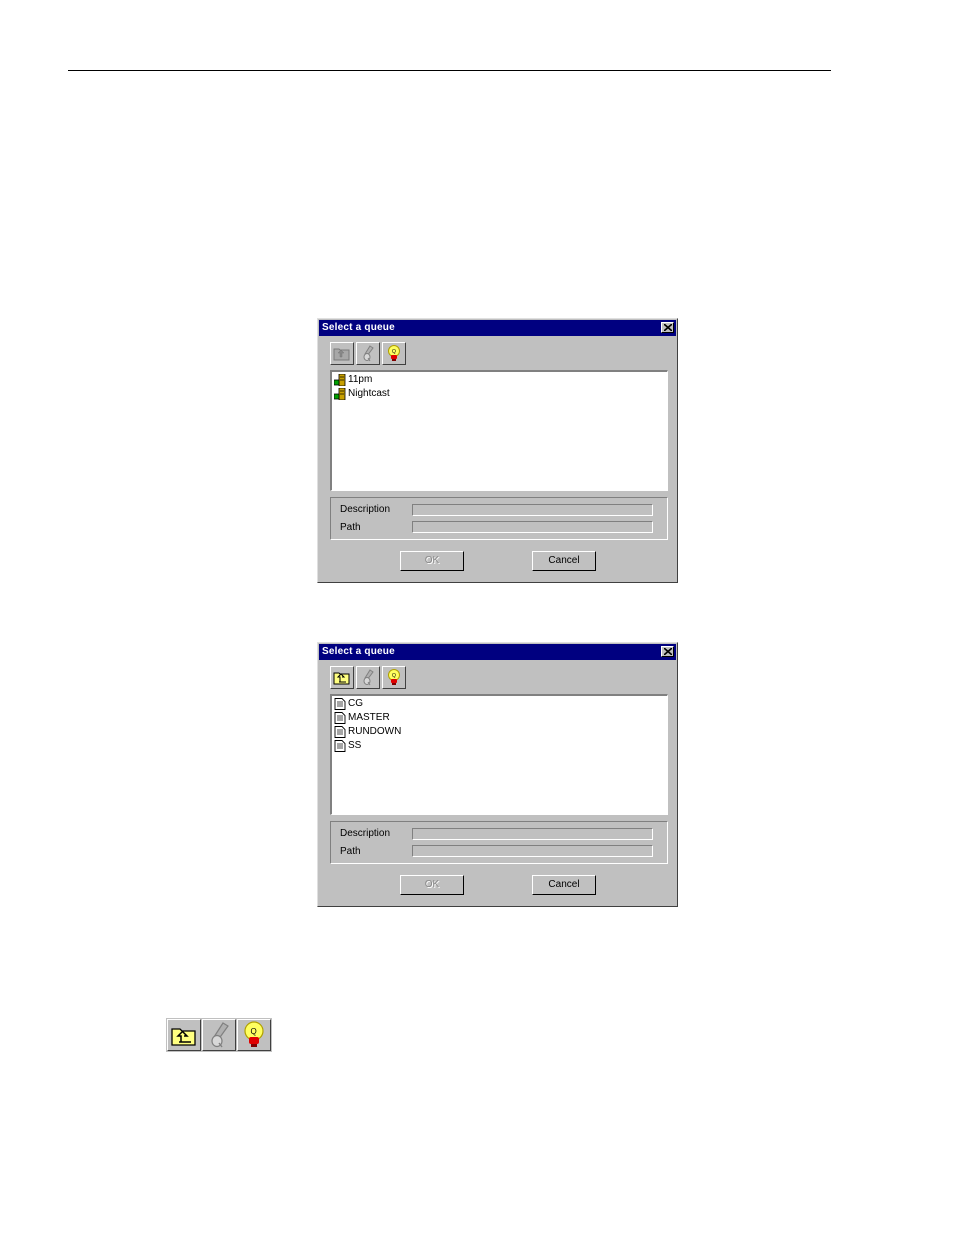 The image size is (954, 1235). I want to click on queue-list: CG MASTER RUNDOWN SS, so click(499, 754).